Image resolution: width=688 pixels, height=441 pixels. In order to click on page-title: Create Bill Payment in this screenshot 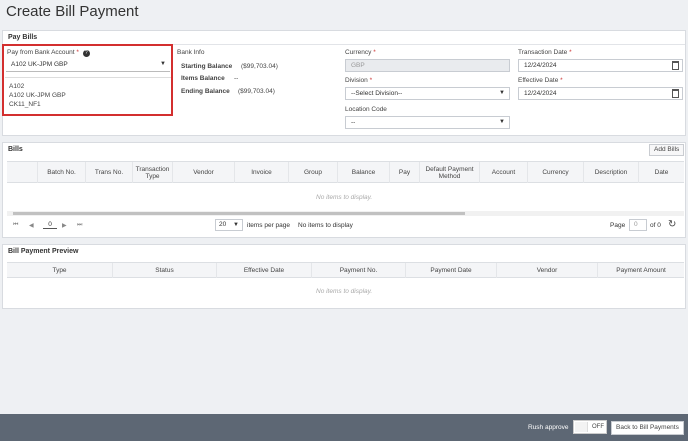, I will do `click(72, 11)`.